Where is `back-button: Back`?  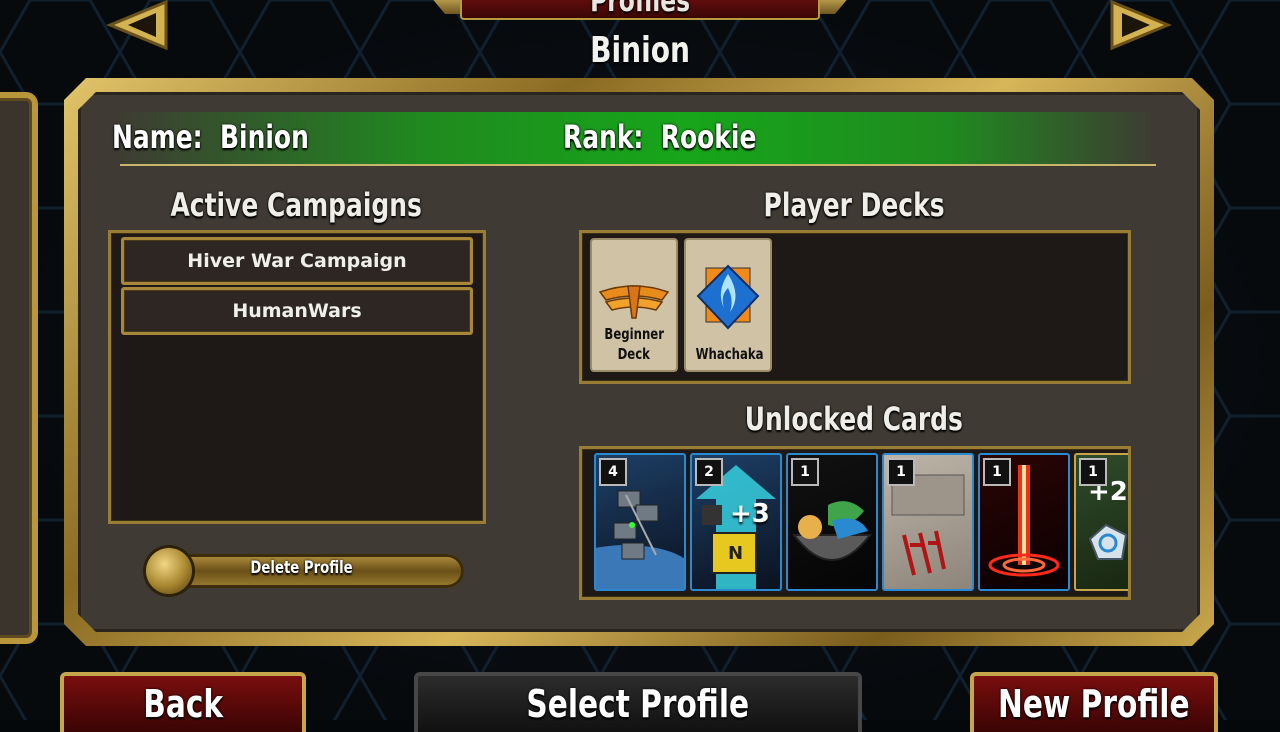 back-button: Back is located at coordinates (183, 702).